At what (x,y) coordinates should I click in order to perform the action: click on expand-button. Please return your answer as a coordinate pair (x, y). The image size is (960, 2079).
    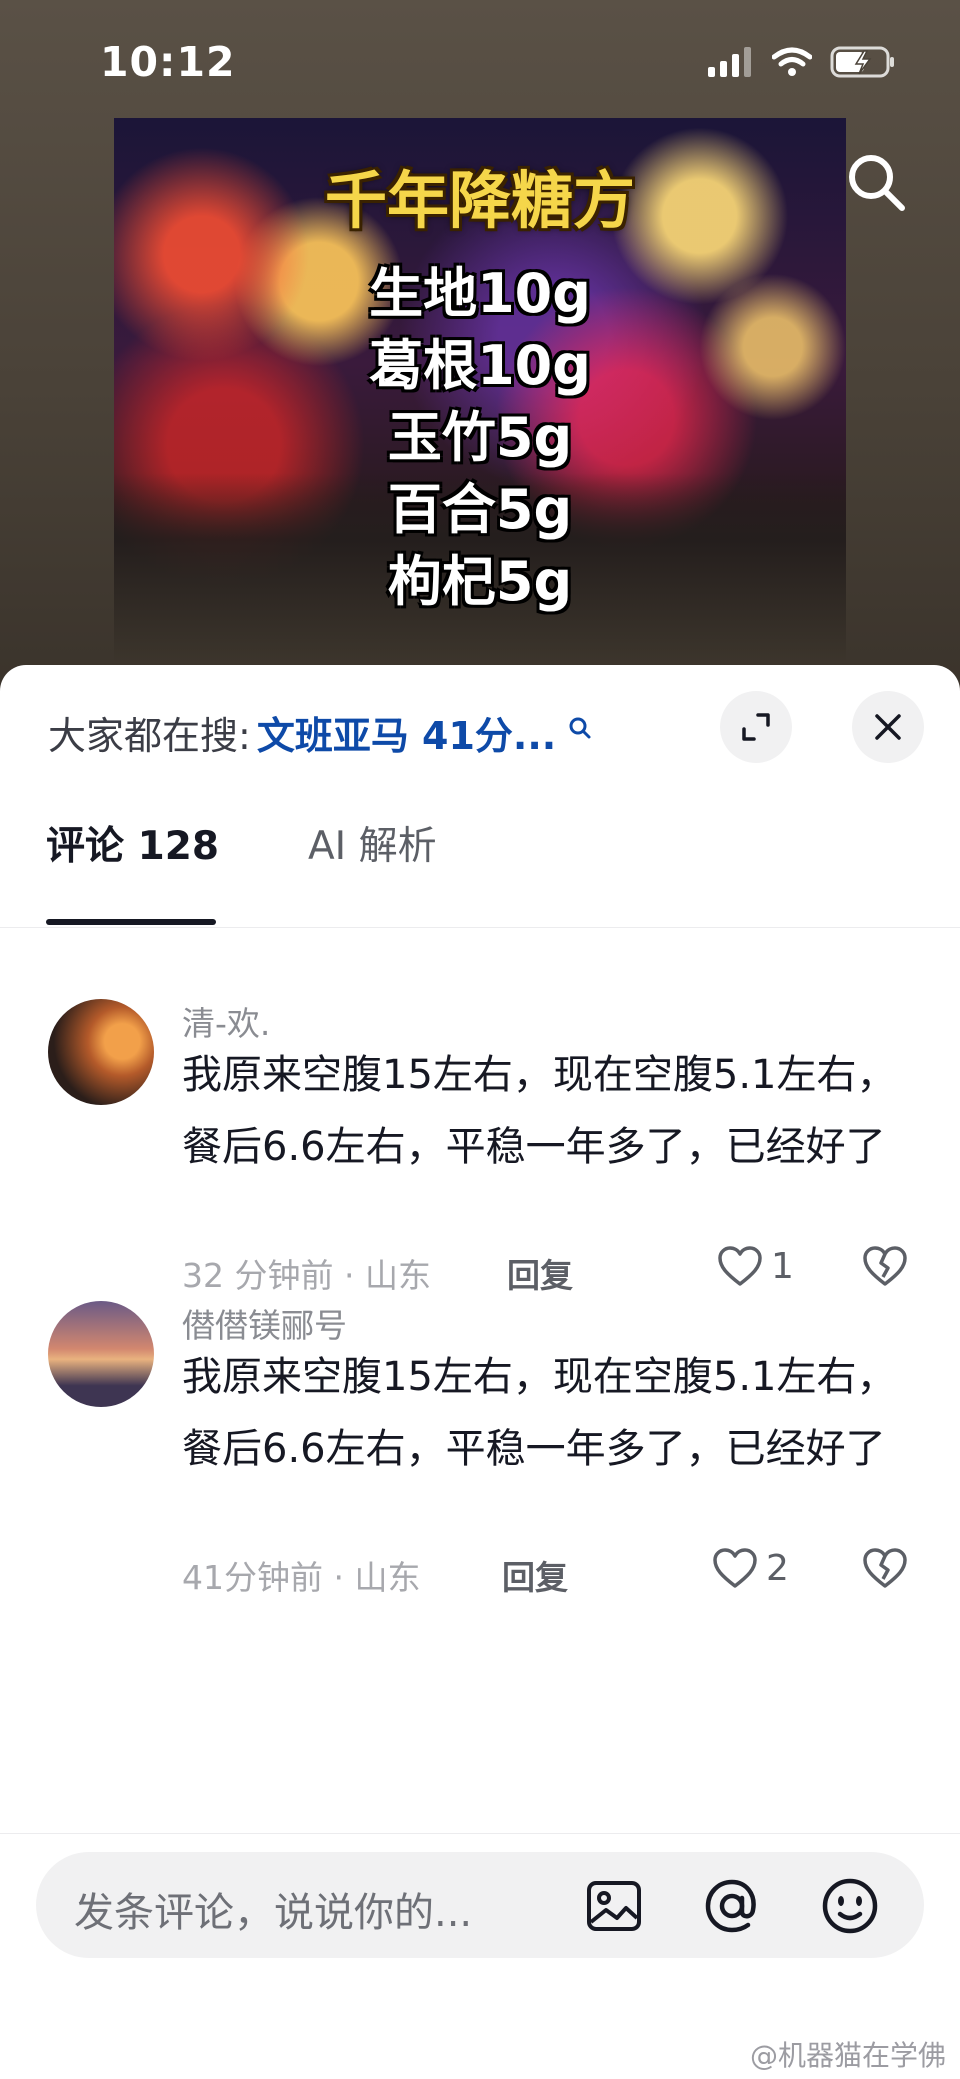
    Looking at the image, I should click on (756, 727).